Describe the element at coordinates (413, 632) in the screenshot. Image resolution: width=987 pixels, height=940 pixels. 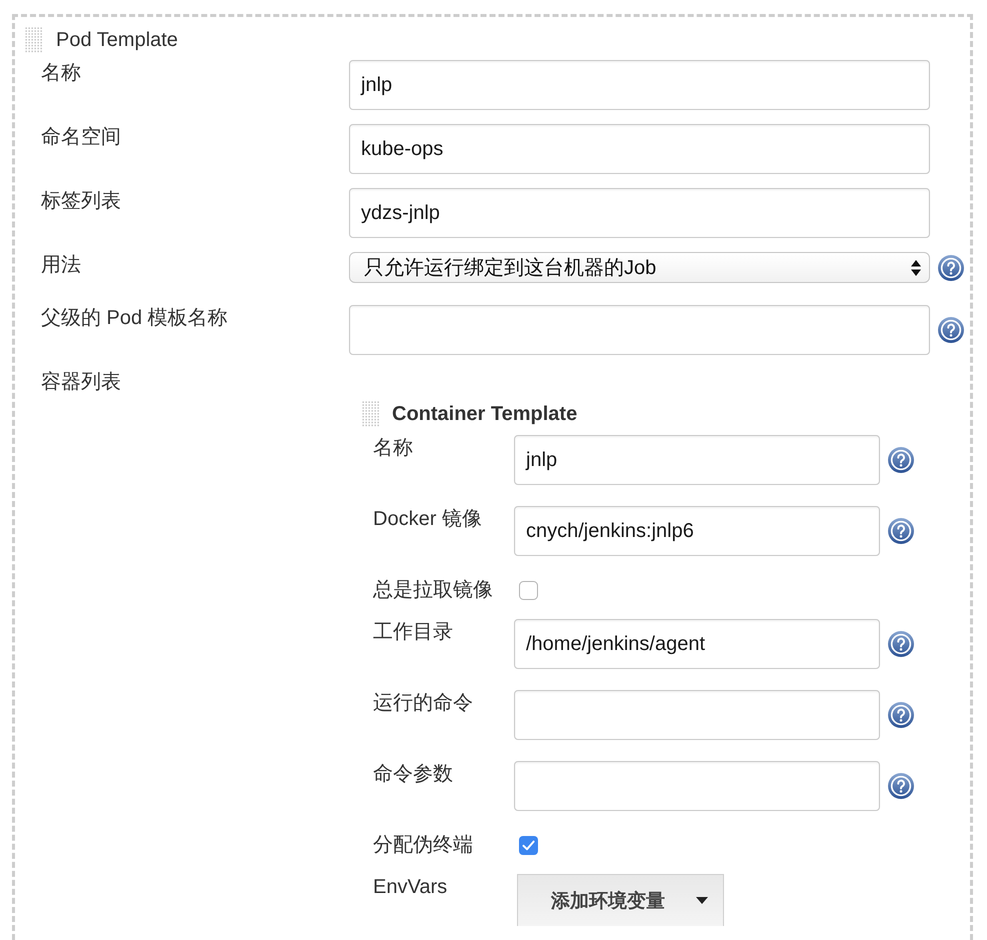
I see `field-label: 工作目录` at that location.